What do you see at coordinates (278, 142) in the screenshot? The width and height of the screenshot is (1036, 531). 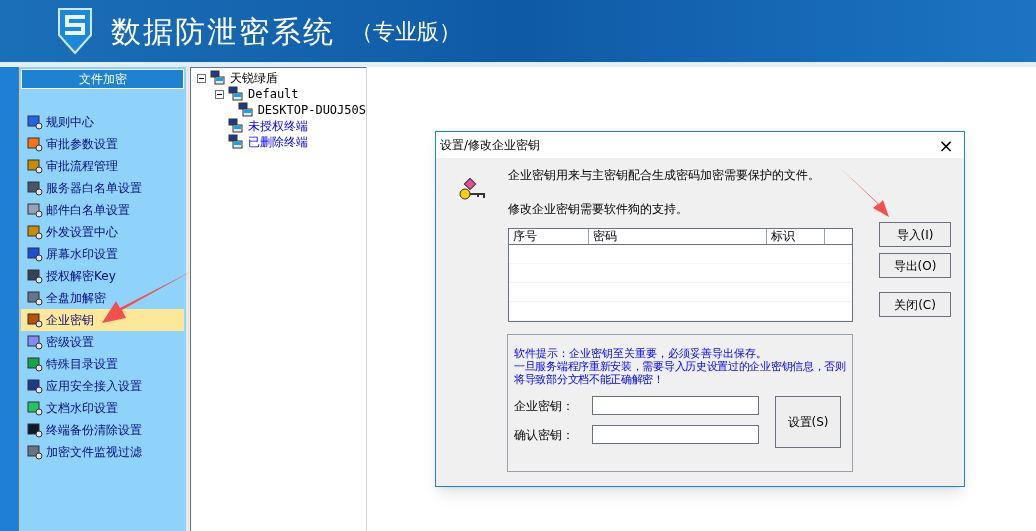 I see `tree-item: 已删除终端` at bounding box center [278, 142].